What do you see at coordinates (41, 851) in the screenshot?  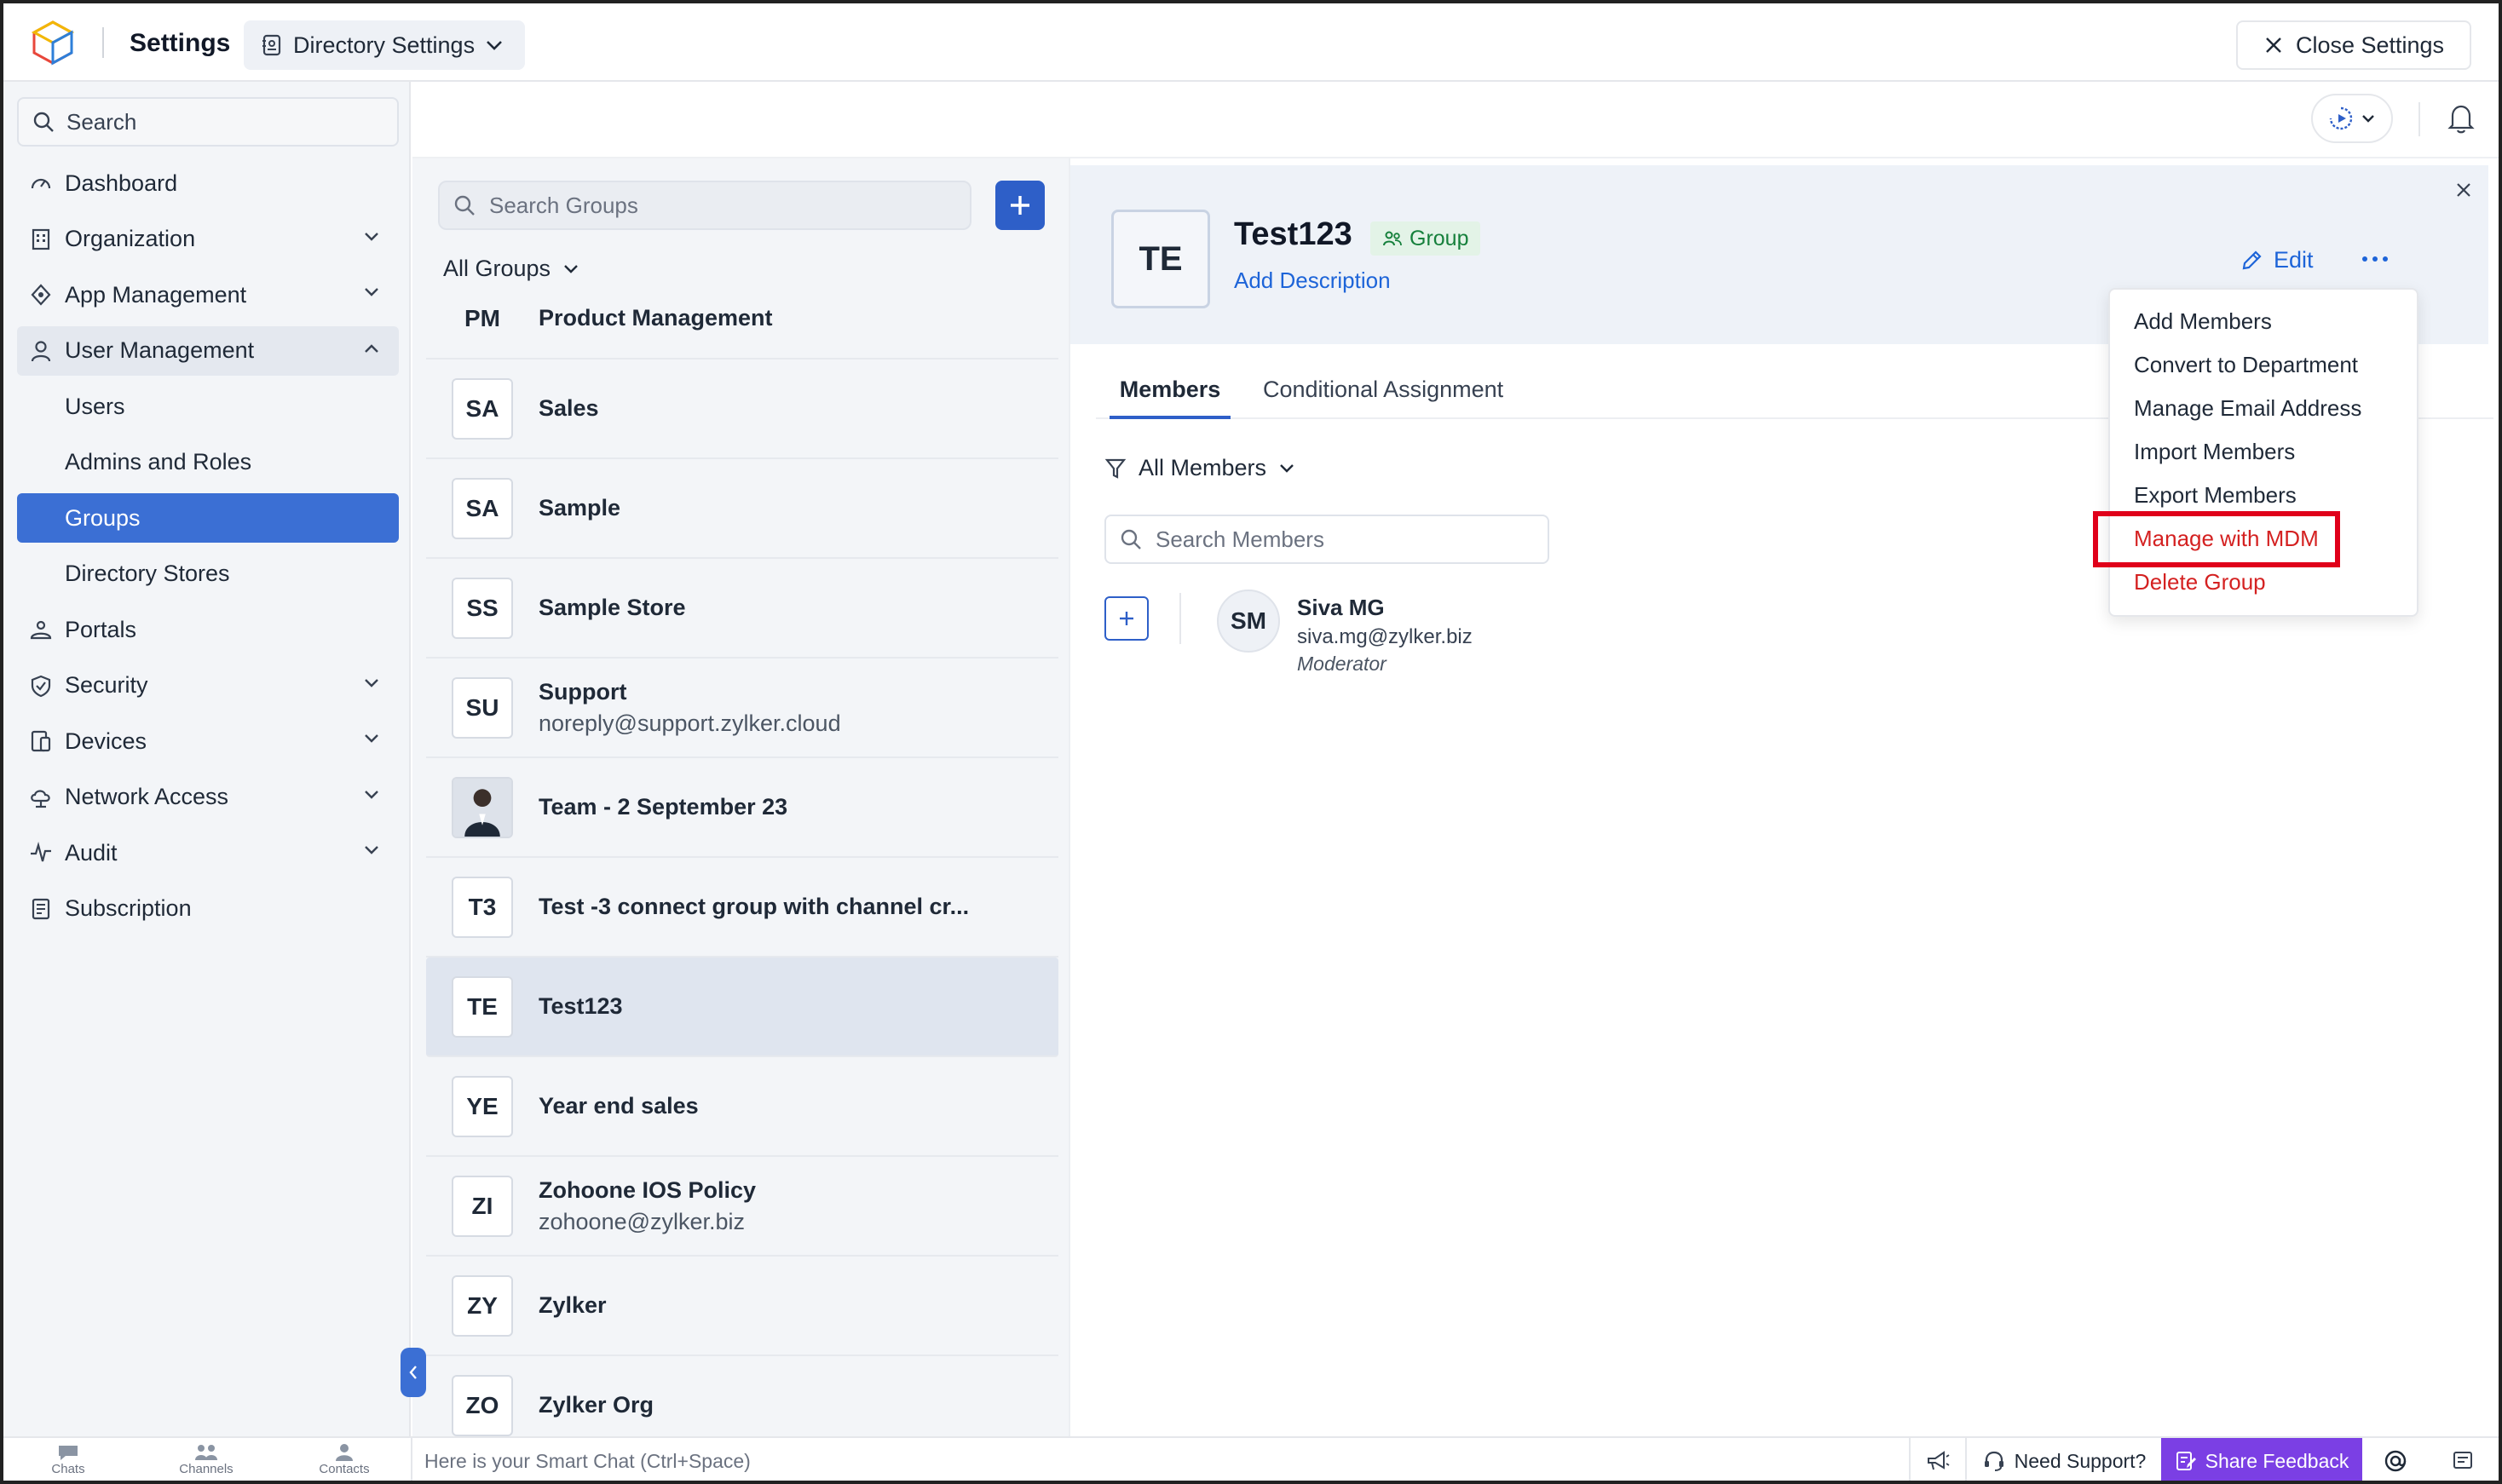 I see `audit-icon` at bounding box center [41, 851].